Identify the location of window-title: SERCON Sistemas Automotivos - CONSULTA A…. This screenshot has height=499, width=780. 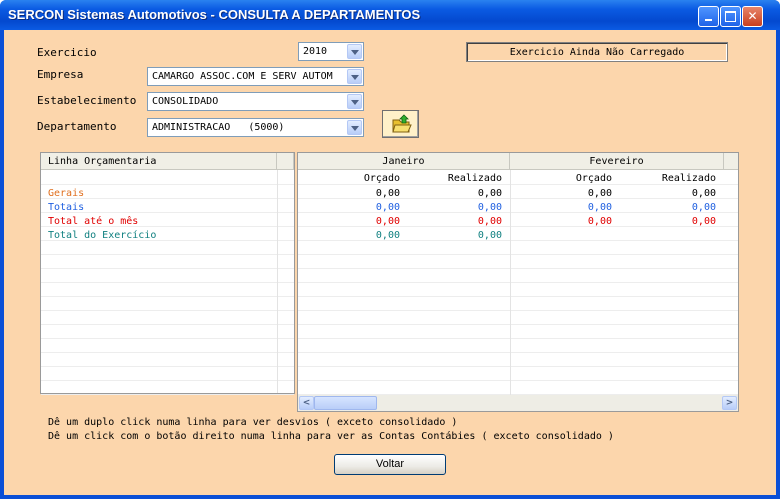
(214, 14).